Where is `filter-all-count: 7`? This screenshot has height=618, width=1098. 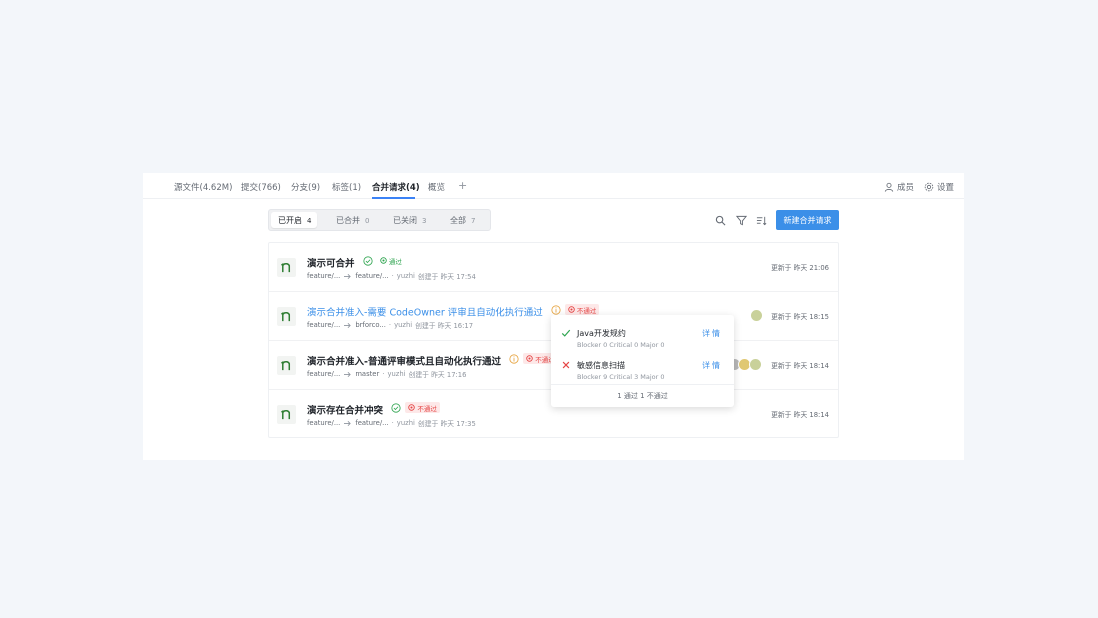
filter-all-count: 7 is located at coordinates (473, 221).